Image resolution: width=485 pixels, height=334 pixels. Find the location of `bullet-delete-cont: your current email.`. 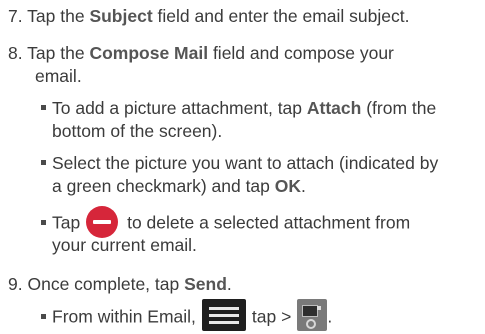

bullet-delete-cont: your current email. is located at coordinates (124, 245).